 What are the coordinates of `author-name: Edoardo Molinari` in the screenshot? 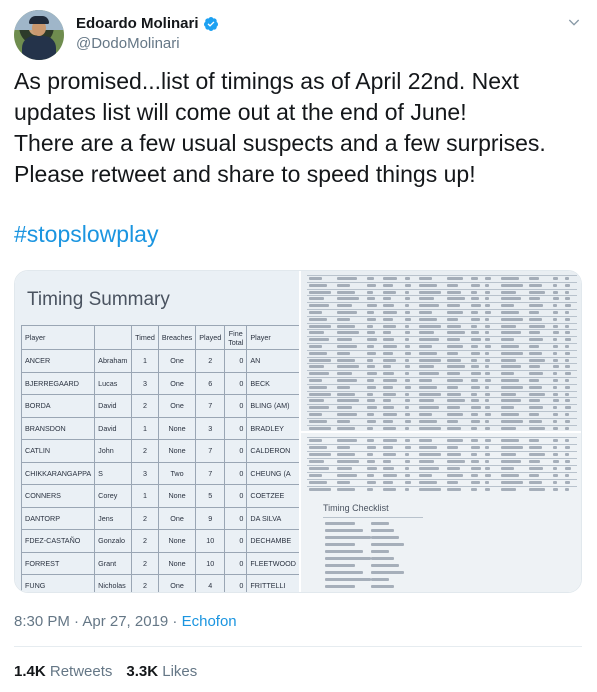 It's located at (147, 24).